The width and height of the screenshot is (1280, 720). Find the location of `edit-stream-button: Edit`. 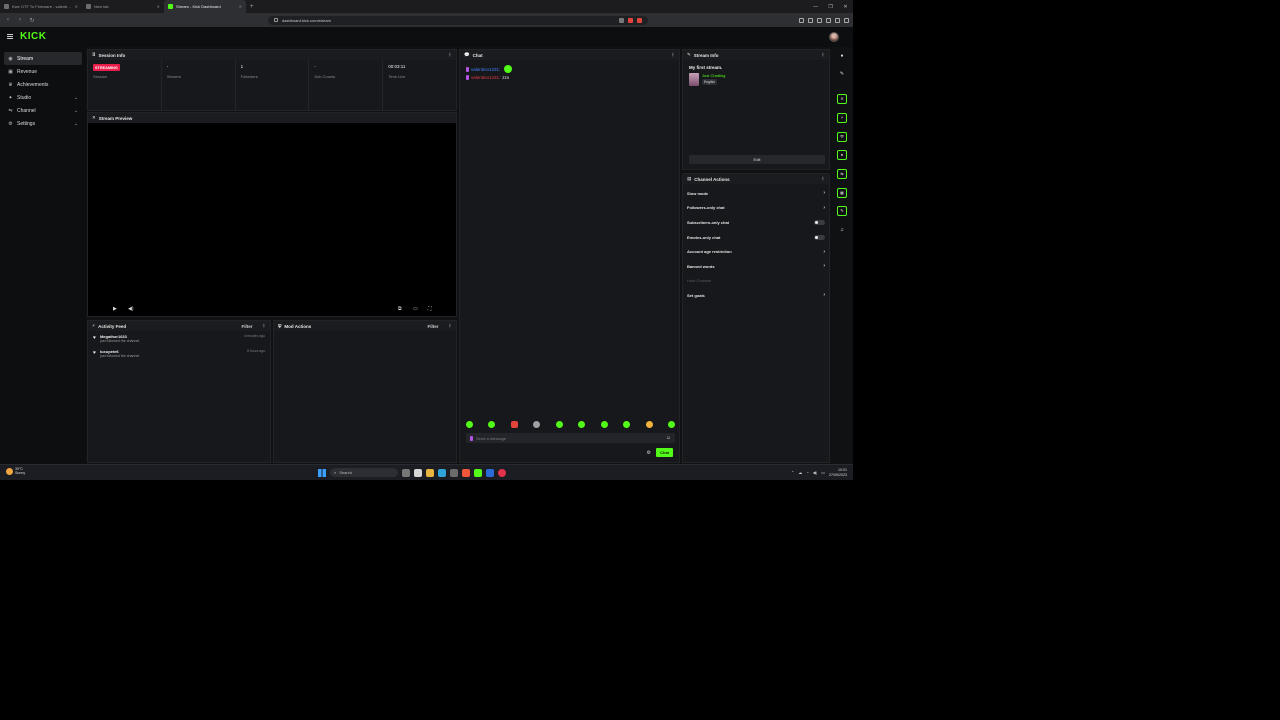

edit-stream-button: Edit is located at coordinates (757, 159).